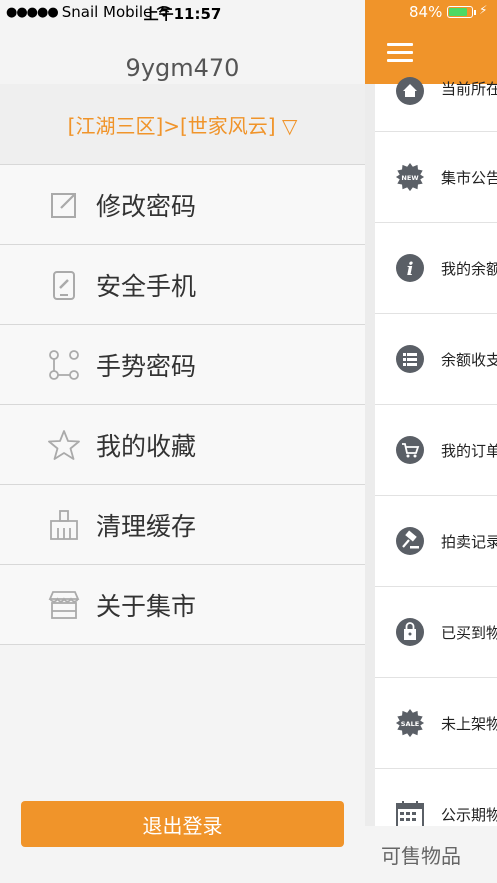 This screenshot has height=883, width=497. I want to click on info-icon: i, so click(410, 268).